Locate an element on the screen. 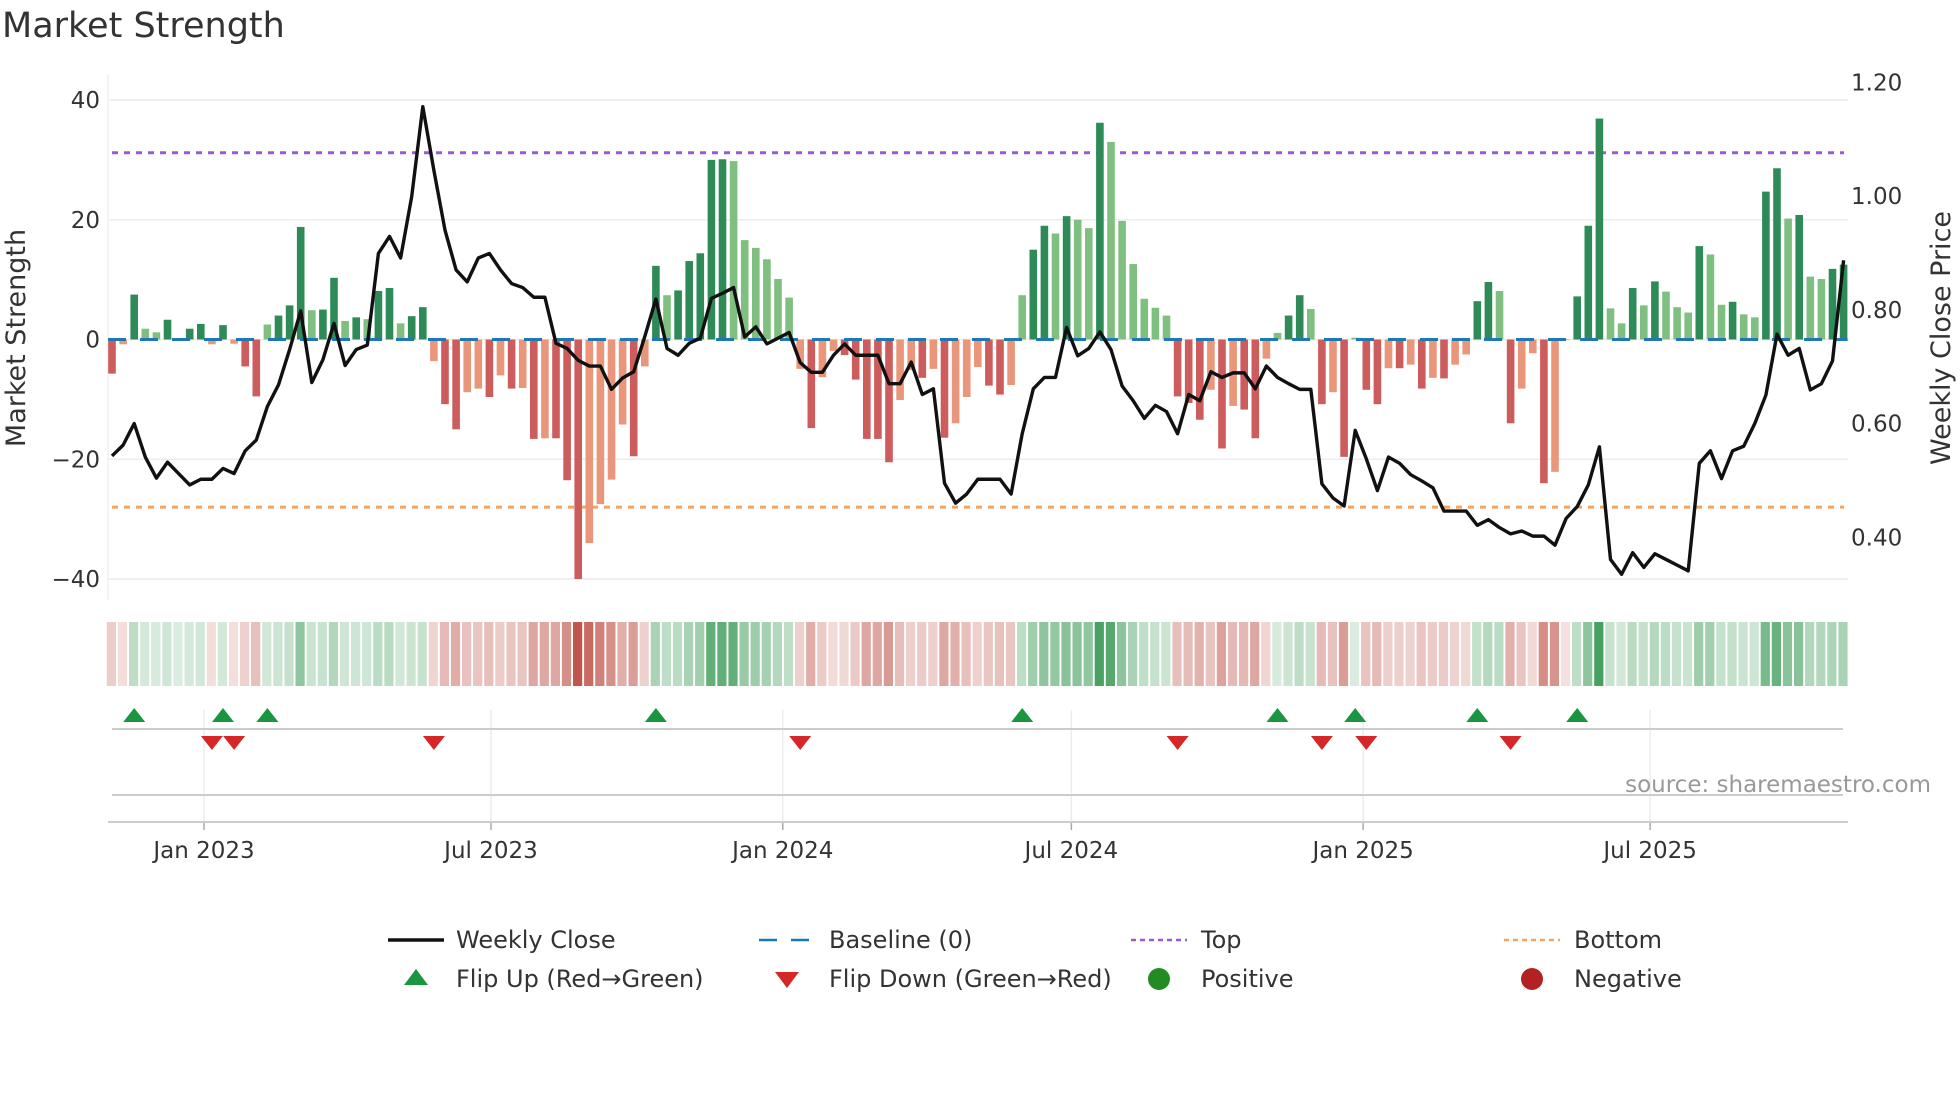 This screenshot has height=1102, width=1960. x-tick-label: Jul 2024 is located at coordinates (1071, 851).